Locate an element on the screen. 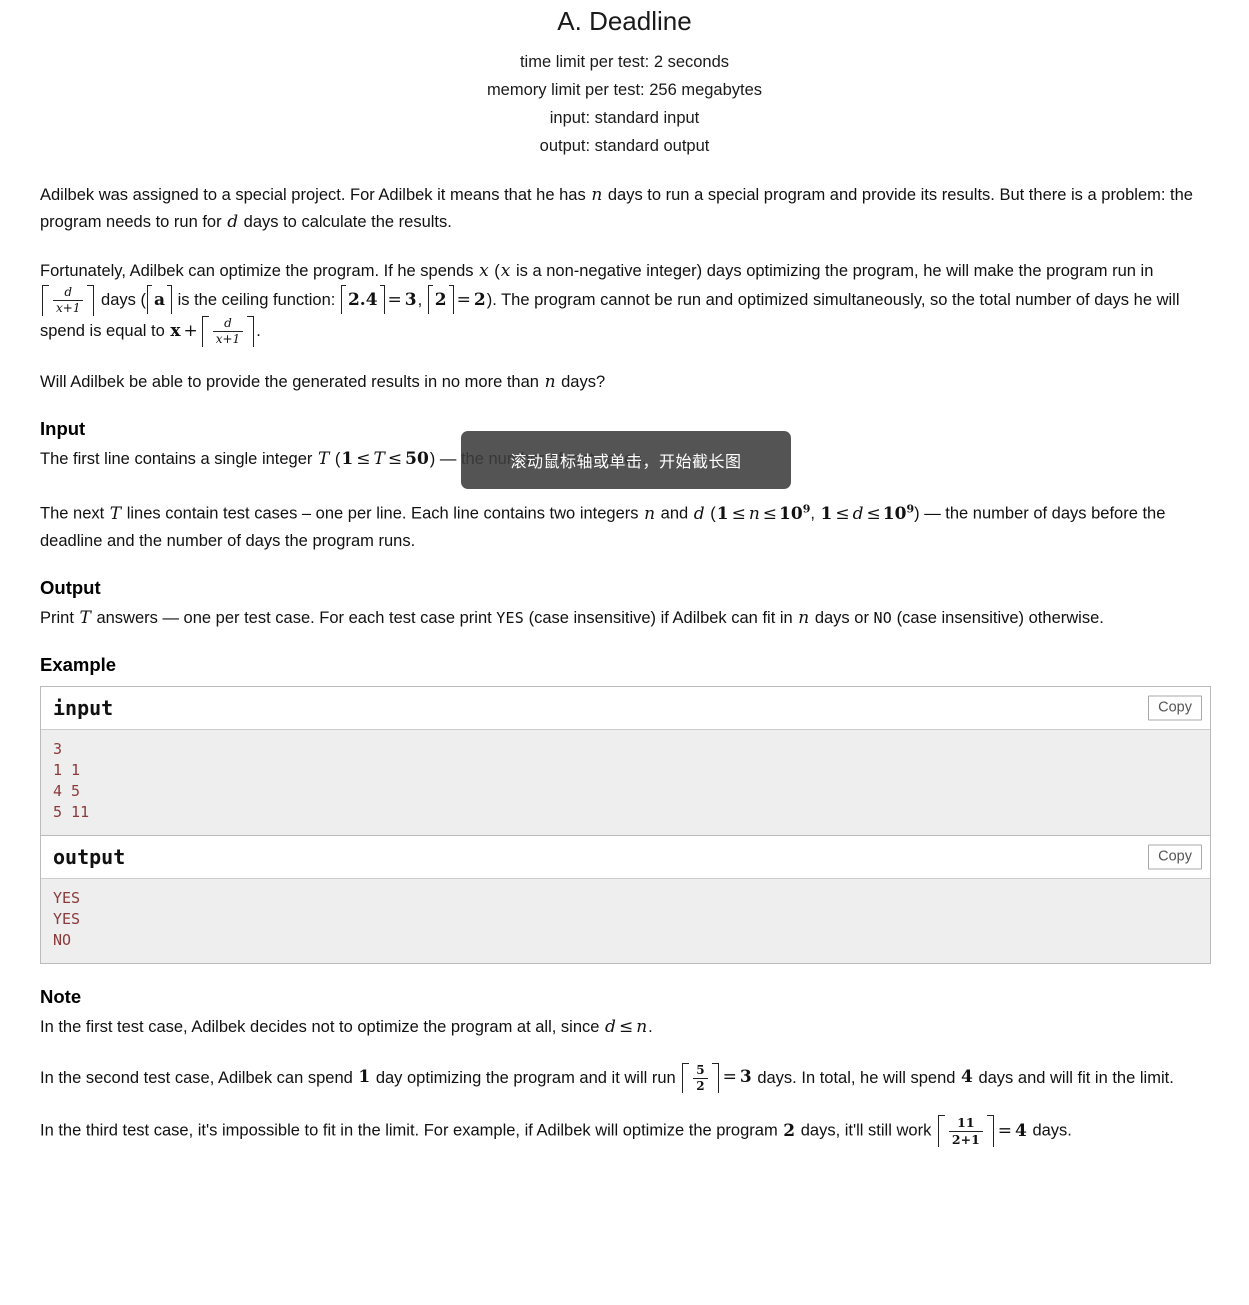 This screenshot has height=1305, width=1249. power-10-9-a: 109 is located at coordinates (794, 513).